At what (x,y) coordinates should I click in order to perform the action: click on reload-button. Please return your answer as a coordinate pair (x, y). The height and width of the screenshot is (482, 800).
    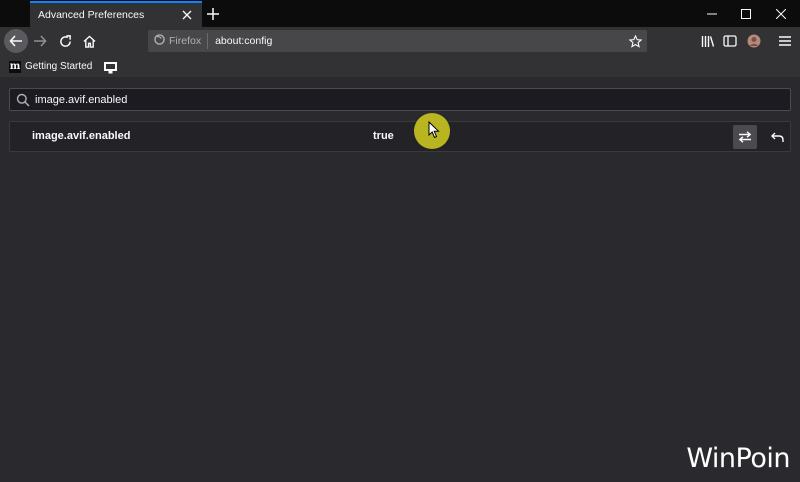
    Looking at the image, I should click on (65, 41).